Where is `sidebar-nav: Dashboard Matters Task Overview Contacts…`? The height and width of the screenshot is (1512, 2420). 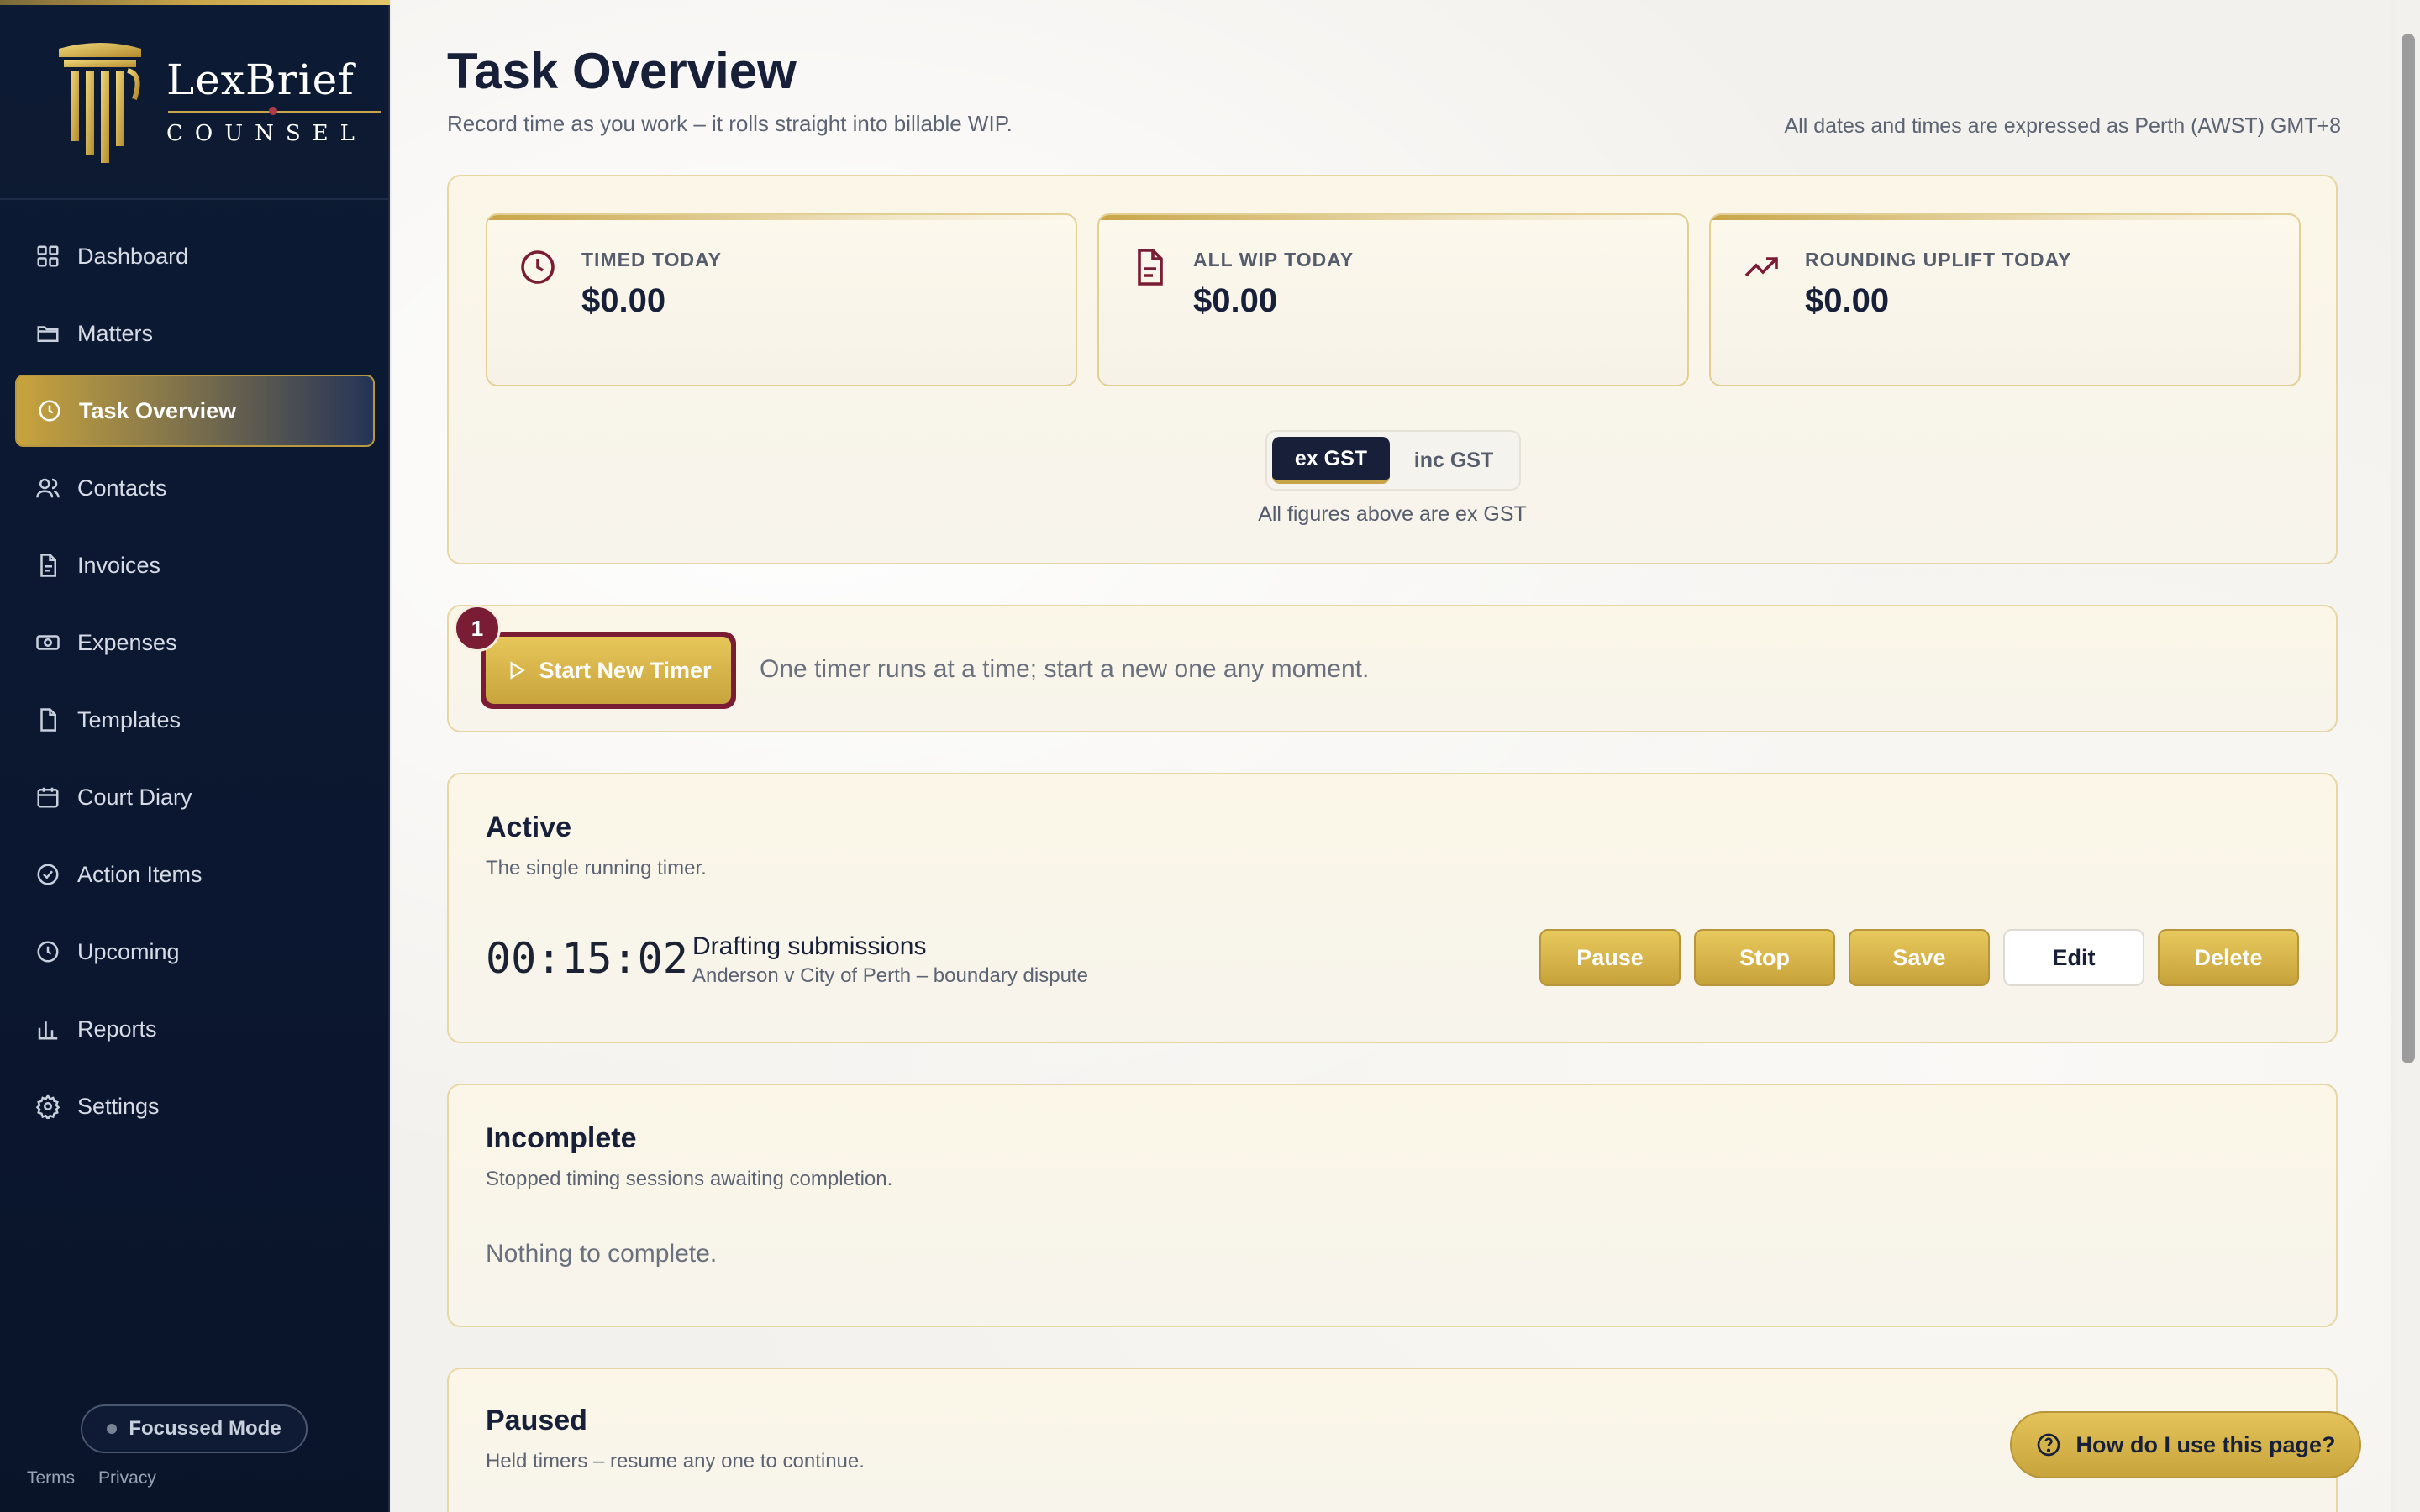 sidebar-nav: Dashboard Matters Task Overview Contacts… is located at coordinates (195, 683).